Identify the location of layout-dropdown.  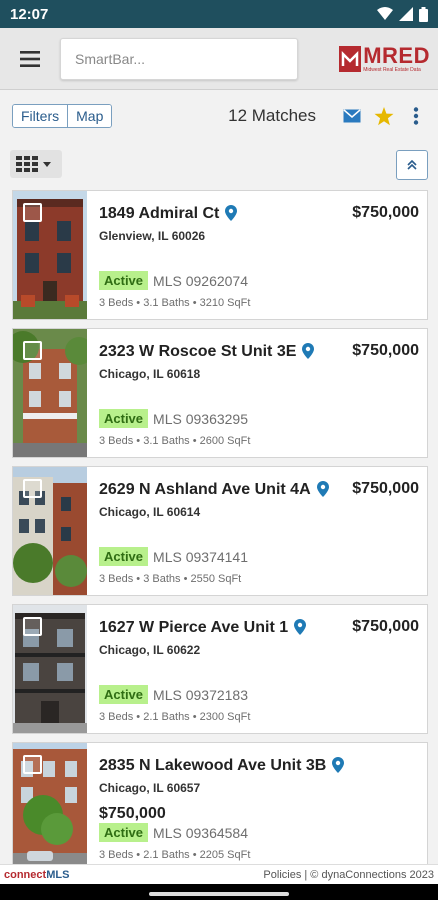
(36, 164).